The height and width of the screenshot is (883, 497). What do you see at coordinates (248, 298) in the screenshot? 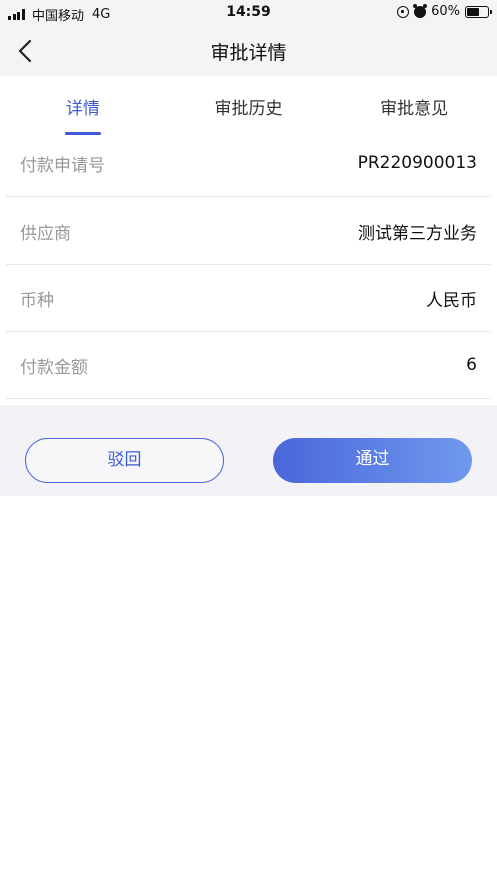
I see `detail-row-currency: 币种 人民币` at bounding box center [248, 298].